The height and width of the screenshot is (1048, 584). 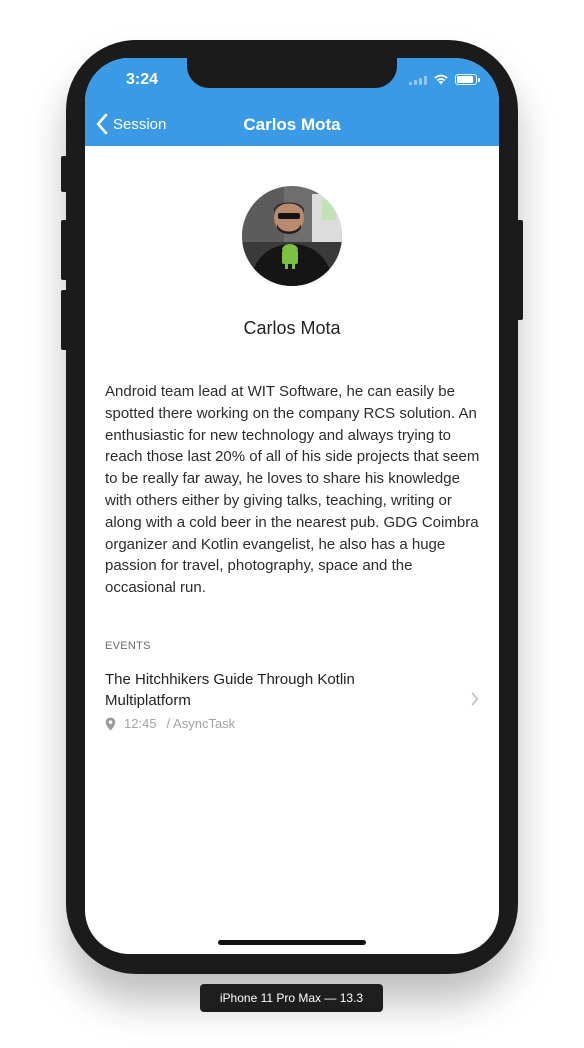 I want to click on signal-icon, so click(x=418, y=79).